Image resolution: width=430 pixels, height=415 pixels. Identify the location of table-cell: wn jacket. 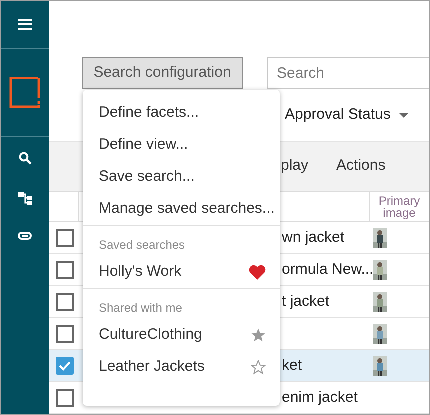
(313, 237).